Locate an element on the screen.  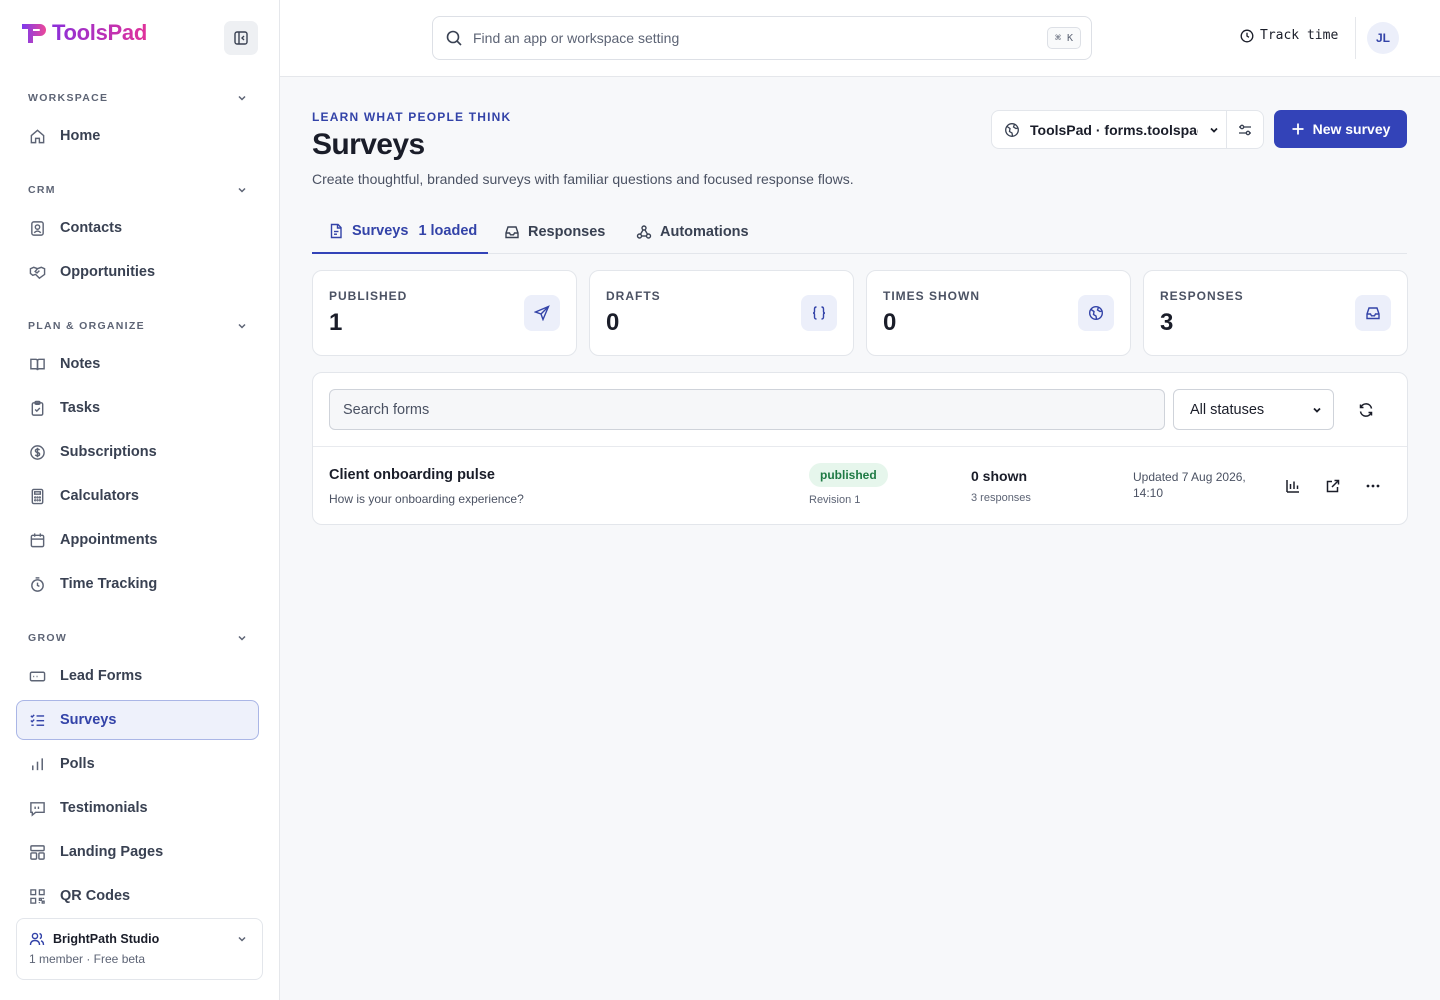
sidebar-item-tasks: Tasks is located at coordinates (137, 408).